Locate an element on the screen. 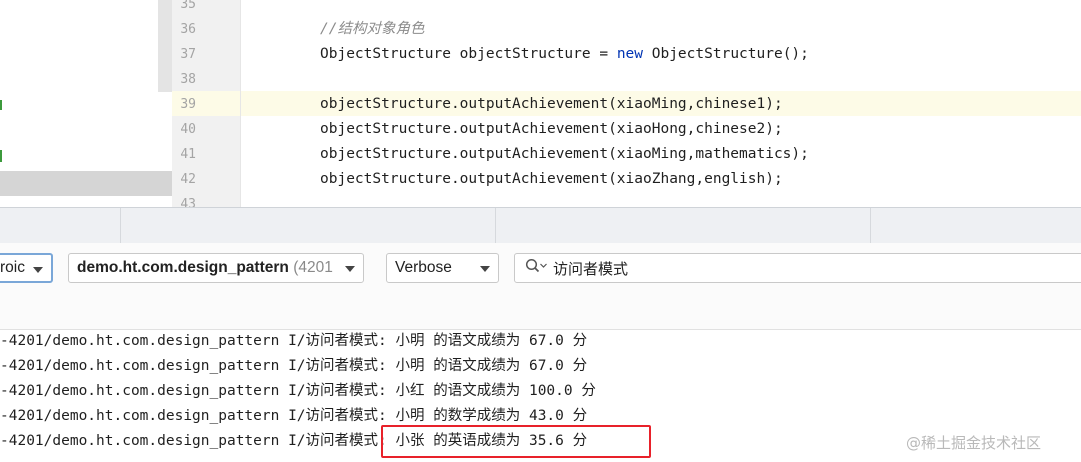  process-dropdown: demo.ht.com.design_pattern (4201 is located at coordinates (216, 268).